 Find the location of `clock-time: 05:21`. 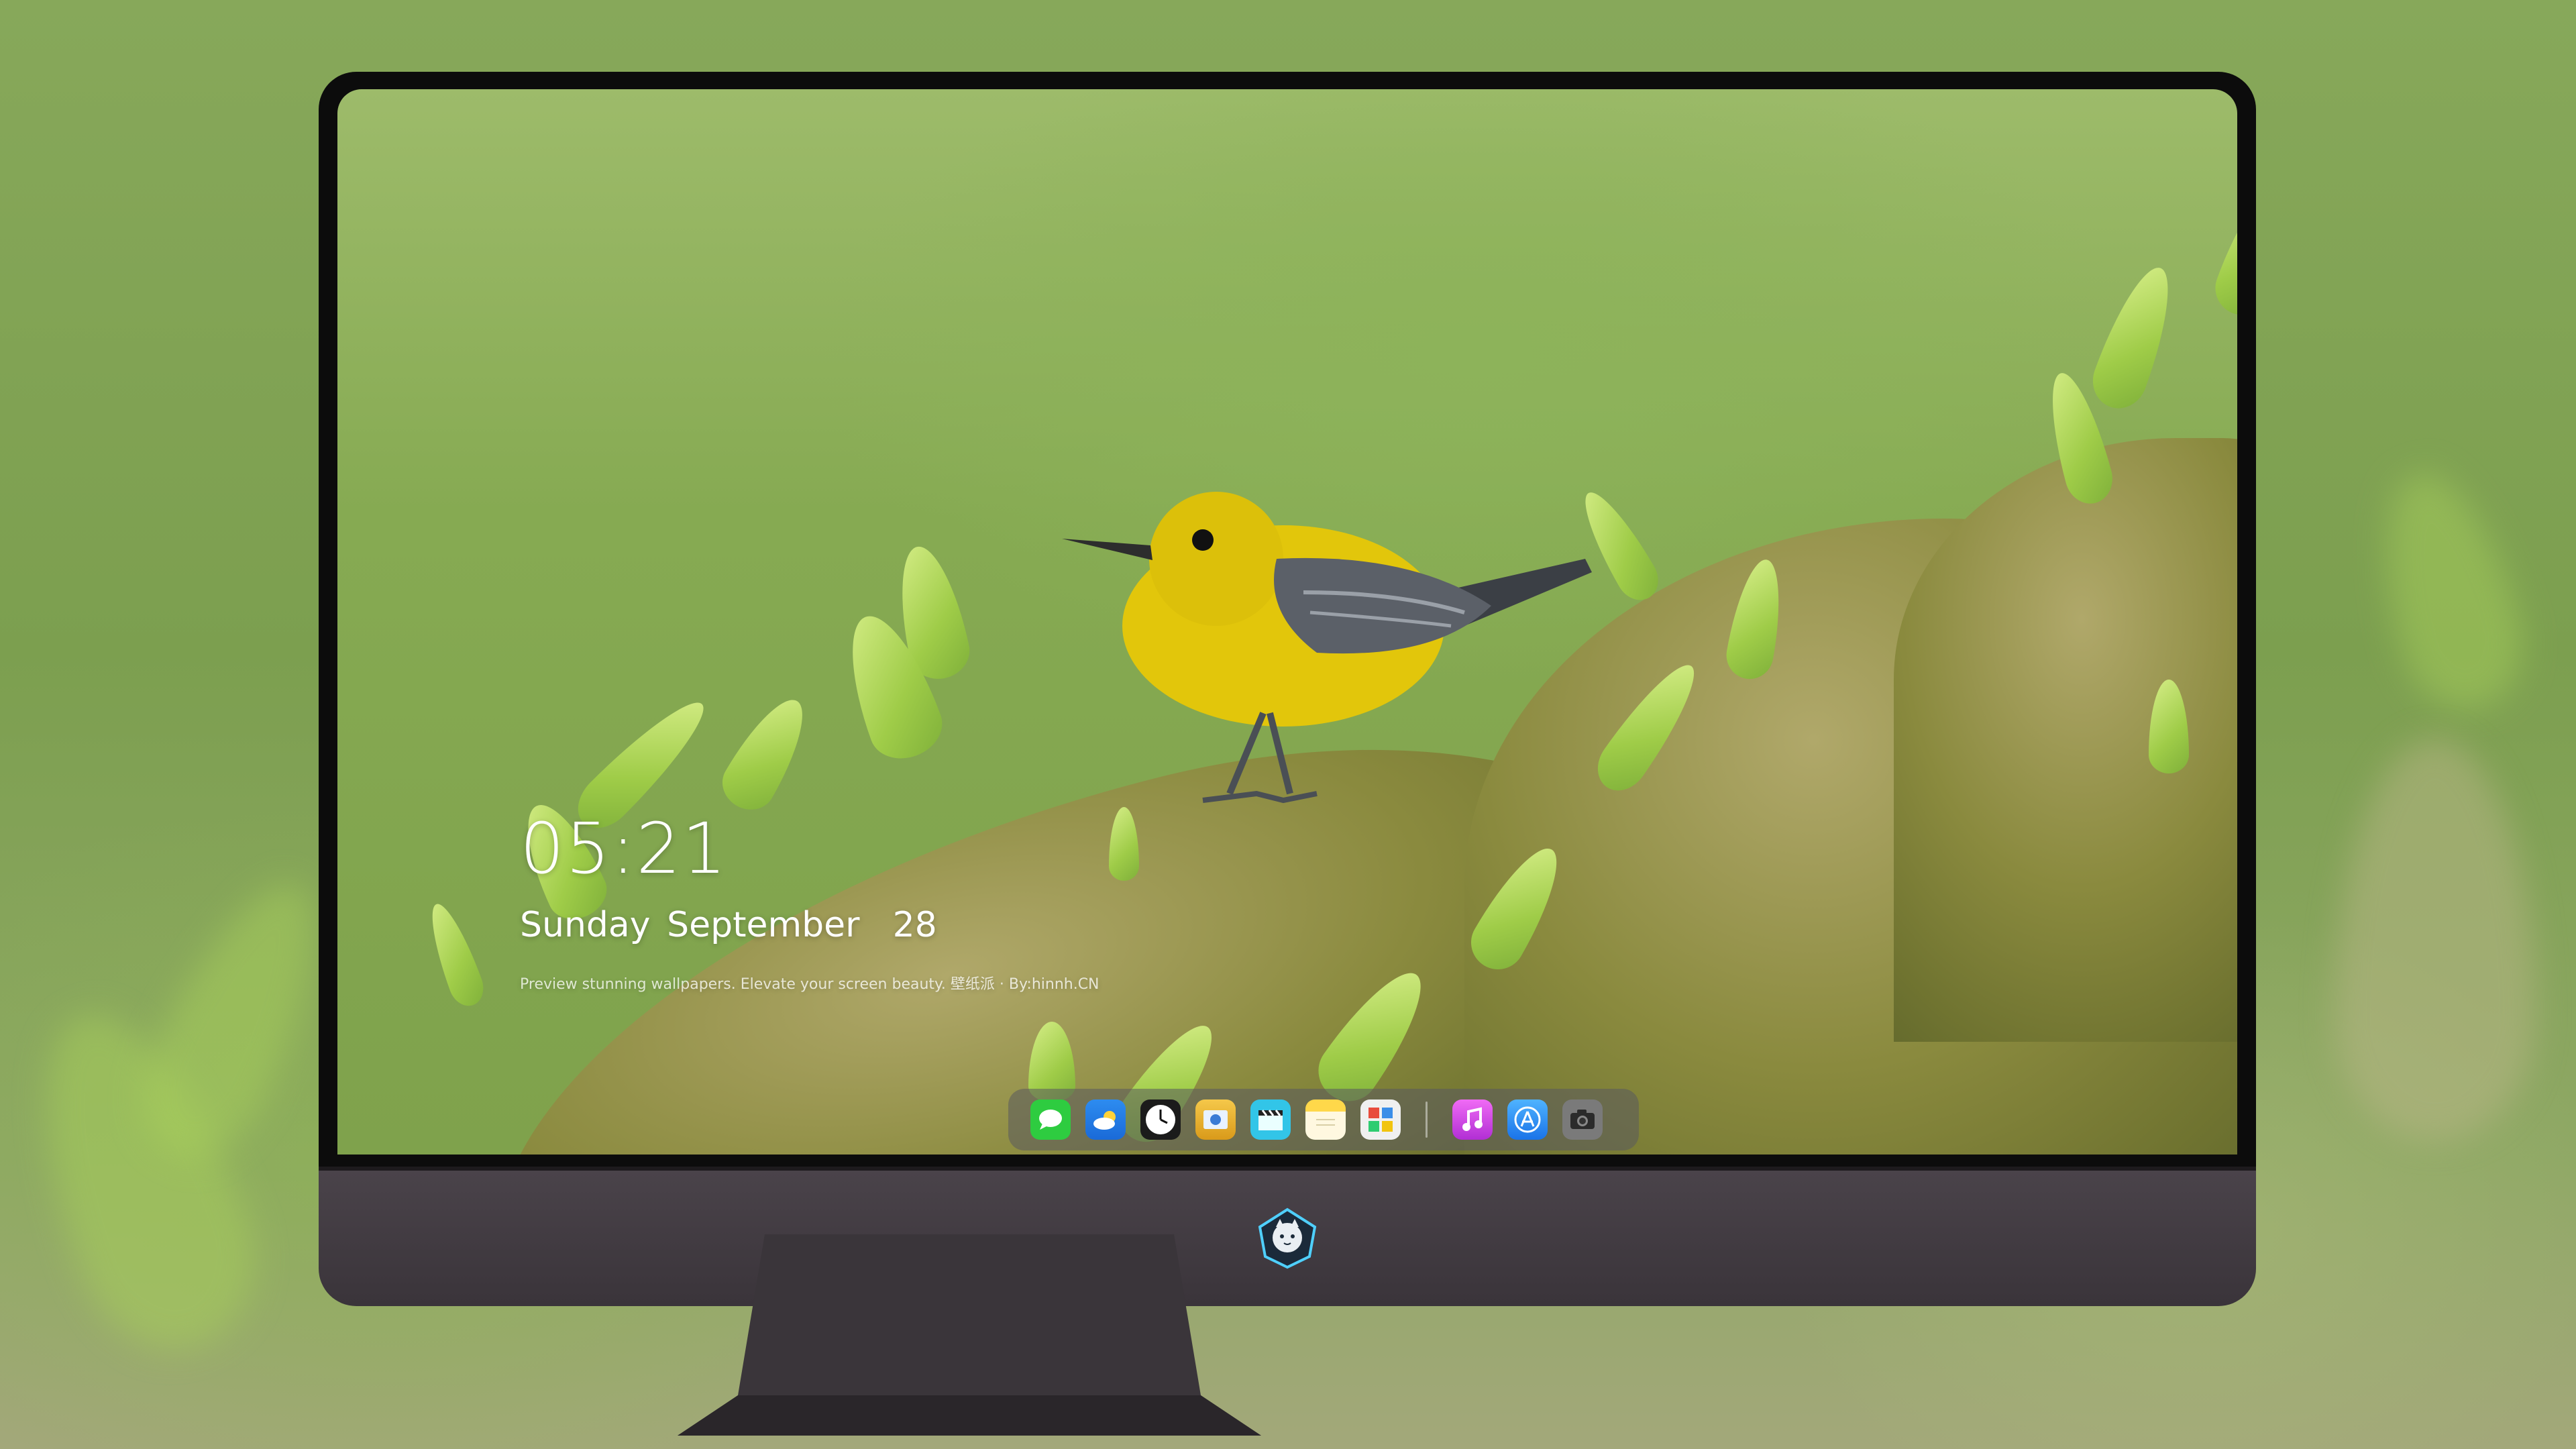

clock-time: 05:21 is located at coordinates (624, 849).